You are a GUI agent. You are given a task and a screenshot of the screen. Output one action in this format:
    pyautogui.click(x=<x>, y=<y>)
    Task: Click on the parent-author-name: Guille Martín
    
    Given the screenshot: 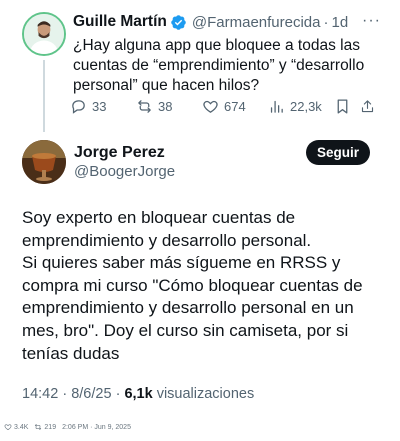 What is the action you would take?
    pyautogui.click(x=120, y=22)
    